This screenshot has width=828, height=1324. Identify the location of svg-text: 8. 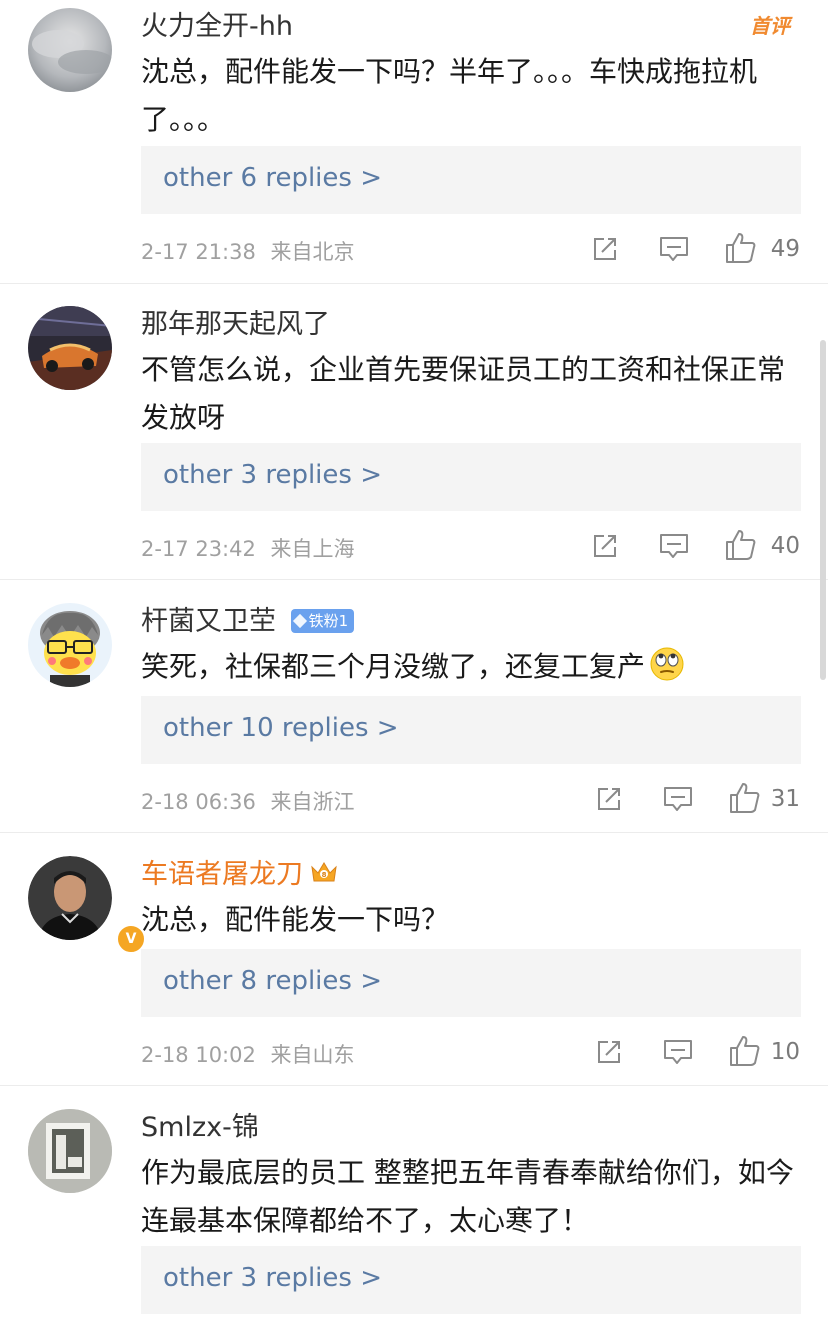
(324, 875).